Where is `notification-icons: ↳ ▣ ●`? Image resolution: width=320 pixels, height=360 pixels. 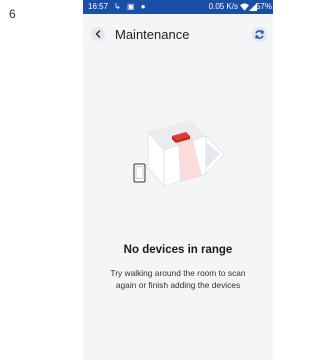
notification-icons: ↳ ▣ ● is located at coordinates (131, 6).